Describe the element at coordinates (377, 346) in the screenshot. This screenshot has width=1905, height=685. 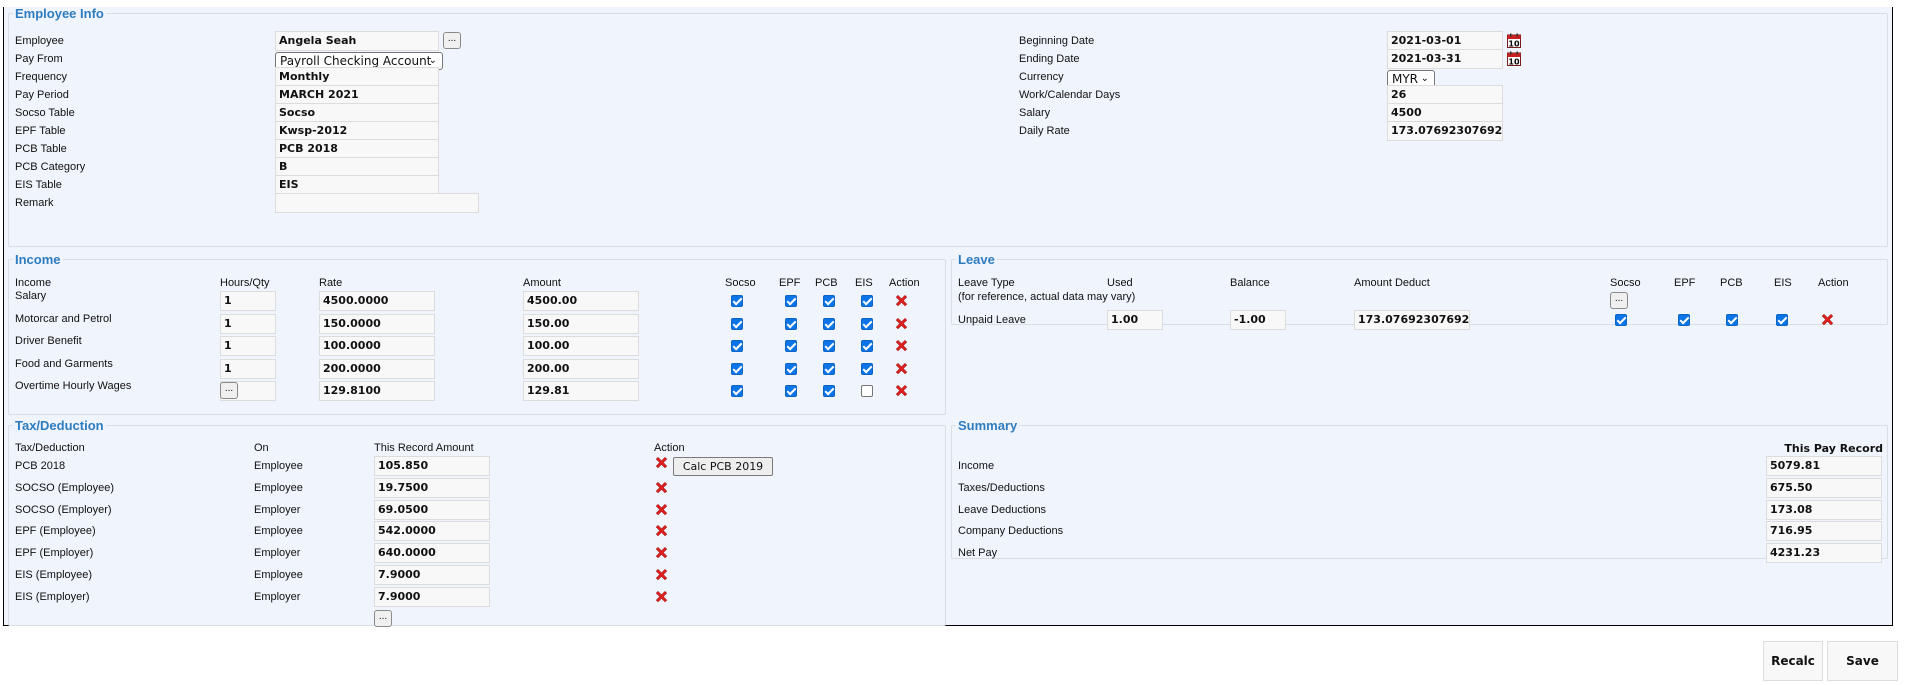
I see `income-rate-input: 100.0000` at that location.